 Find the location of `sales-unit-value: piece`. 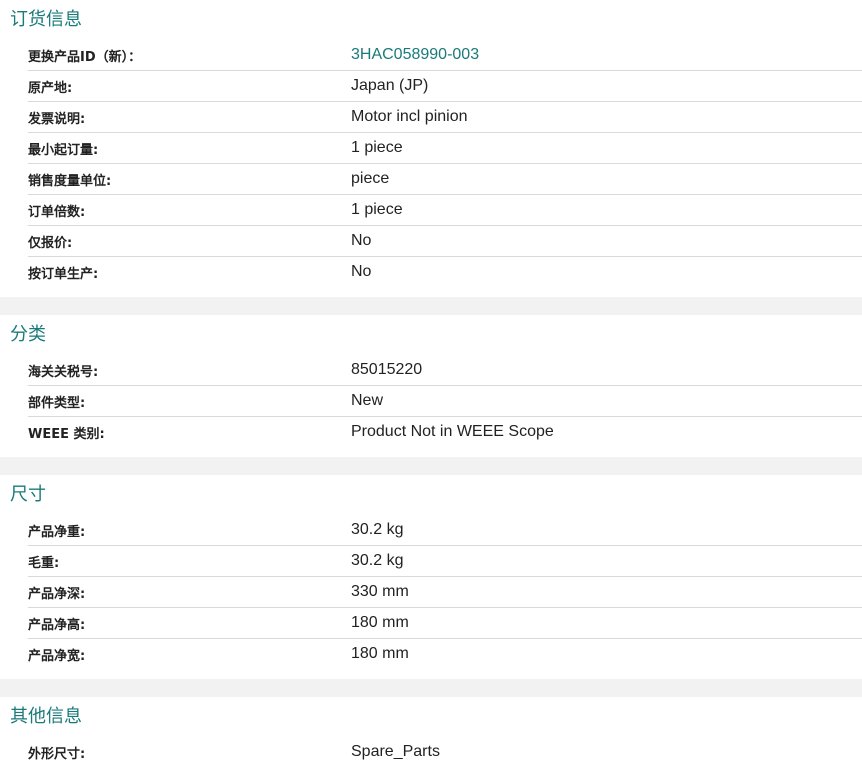

sales-unit-value: piece is located at coordinates (370, 178).